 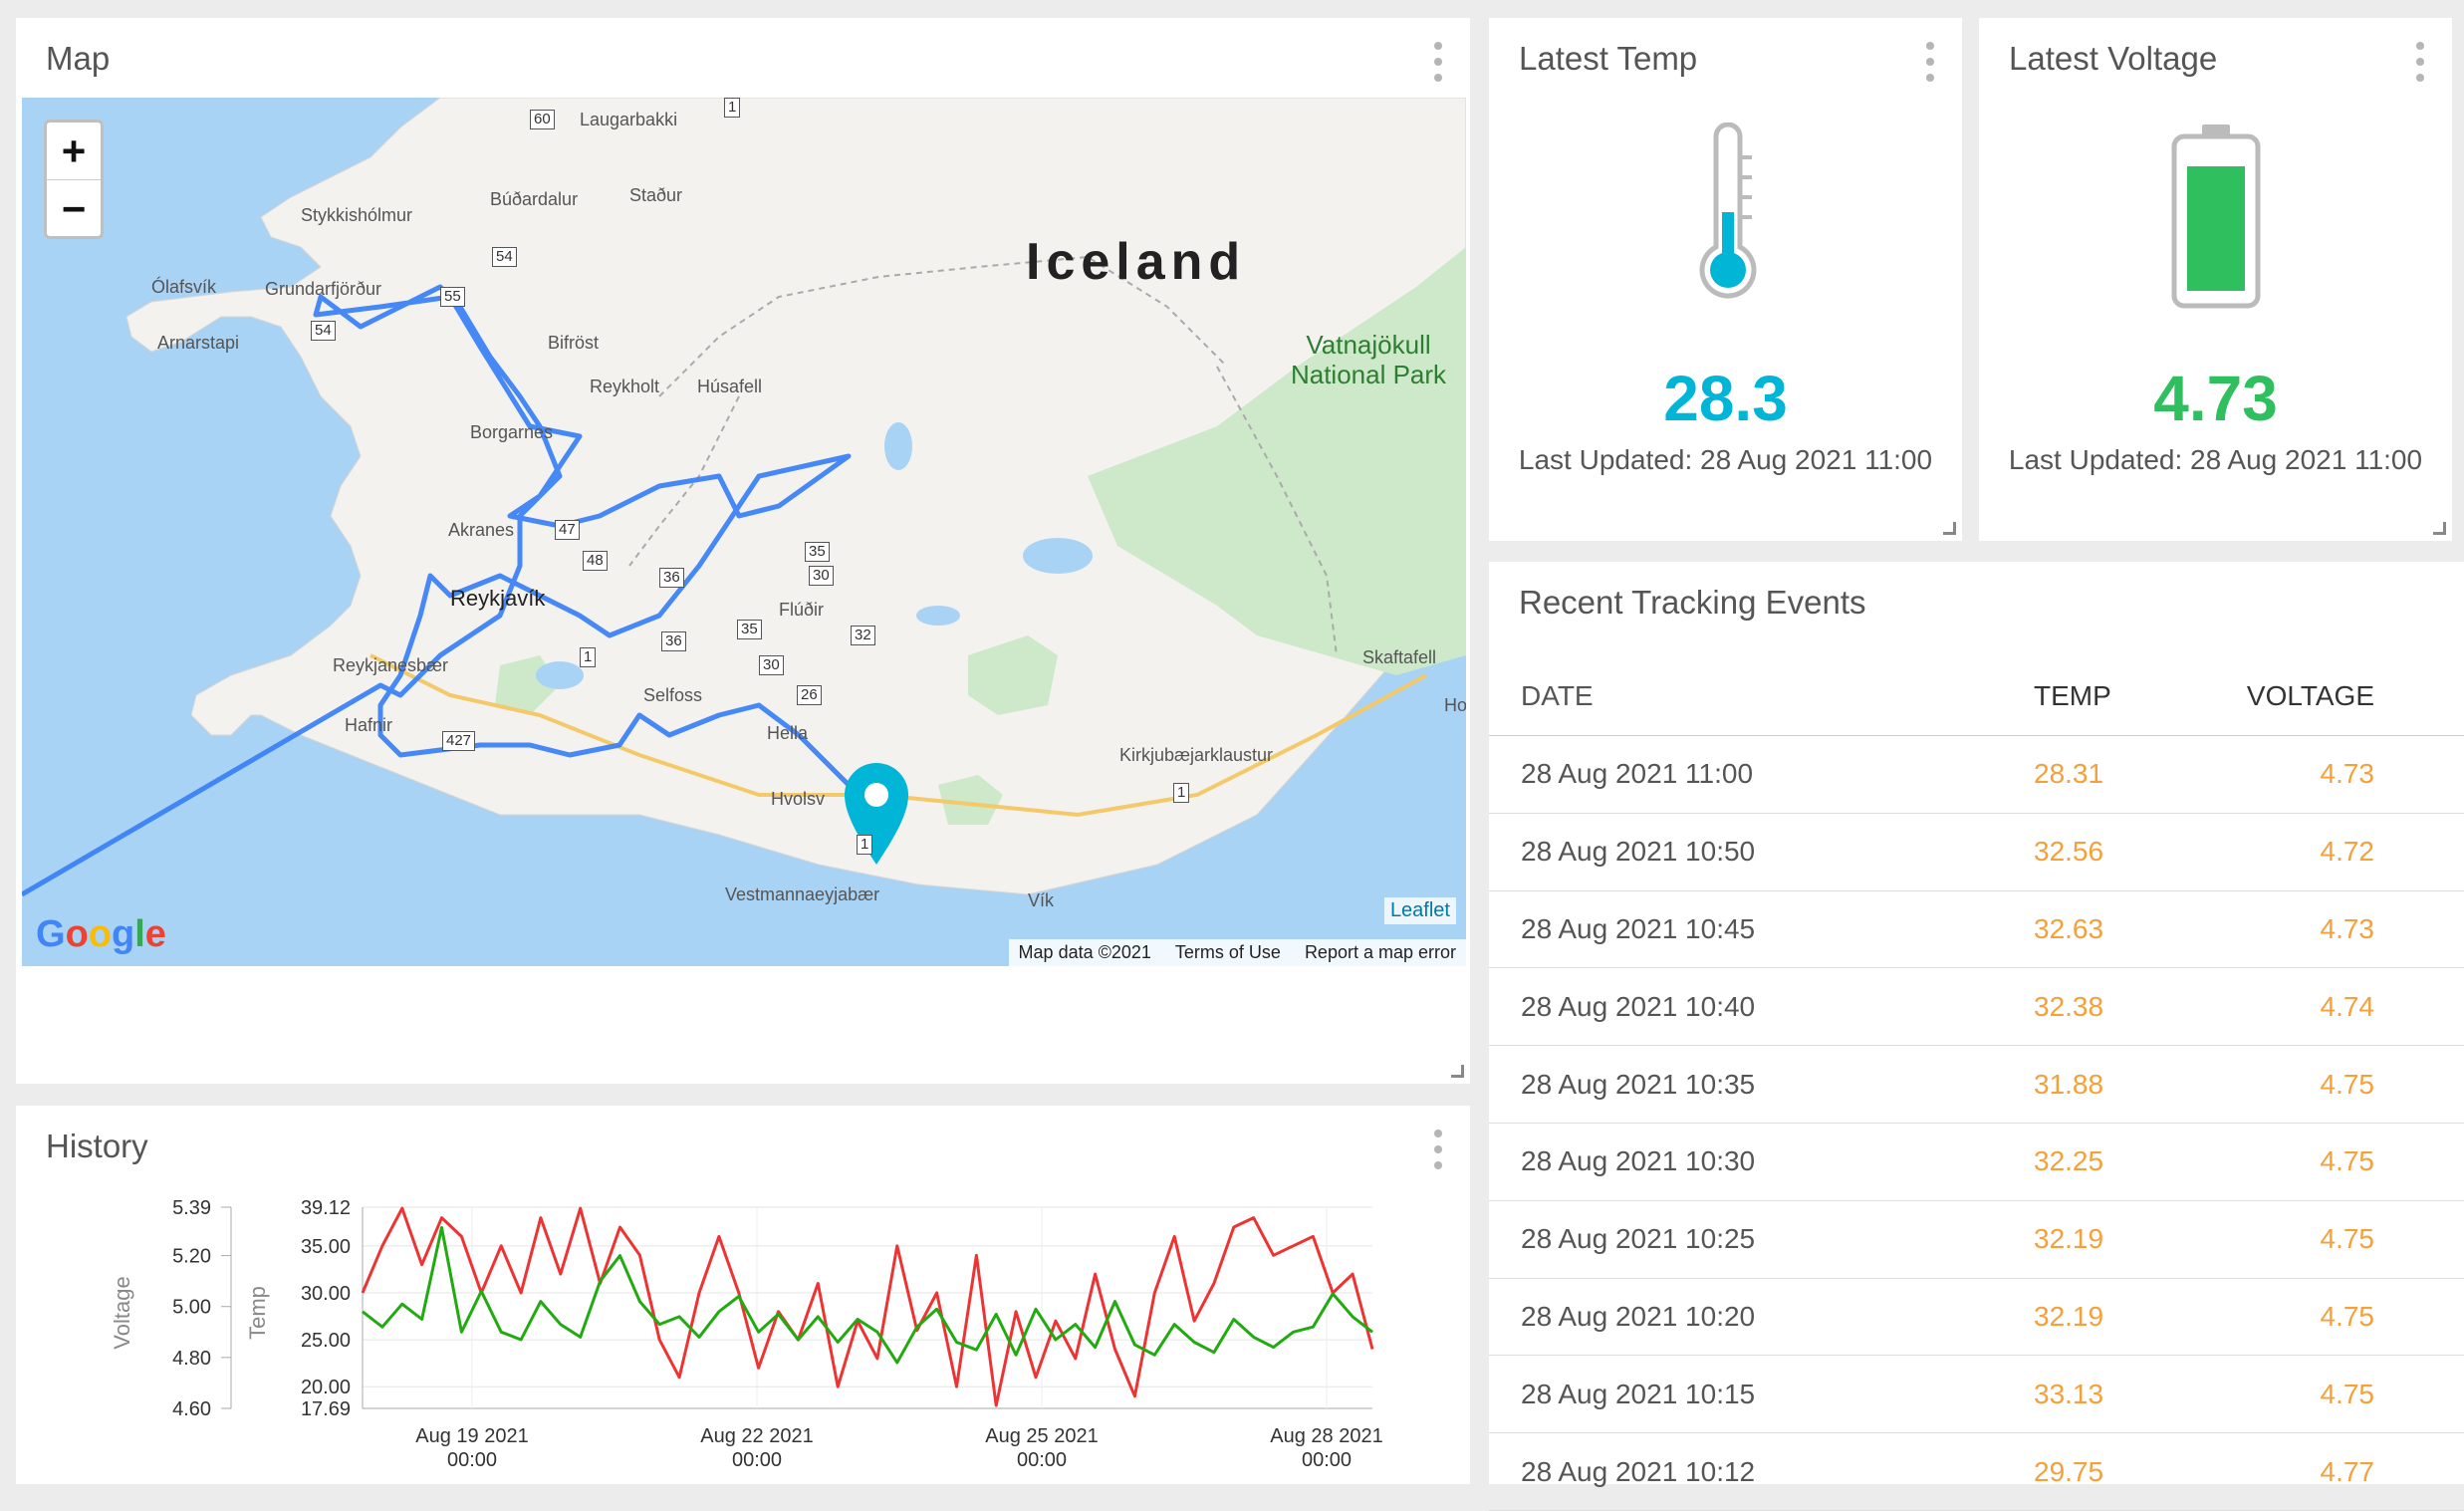 What do you see at coordinates (1976, 1317) in the screenshot?
I see `table-row: 28 Aug 2021 10:20 32.19 4.75` at bounding box center [1976, 1317].